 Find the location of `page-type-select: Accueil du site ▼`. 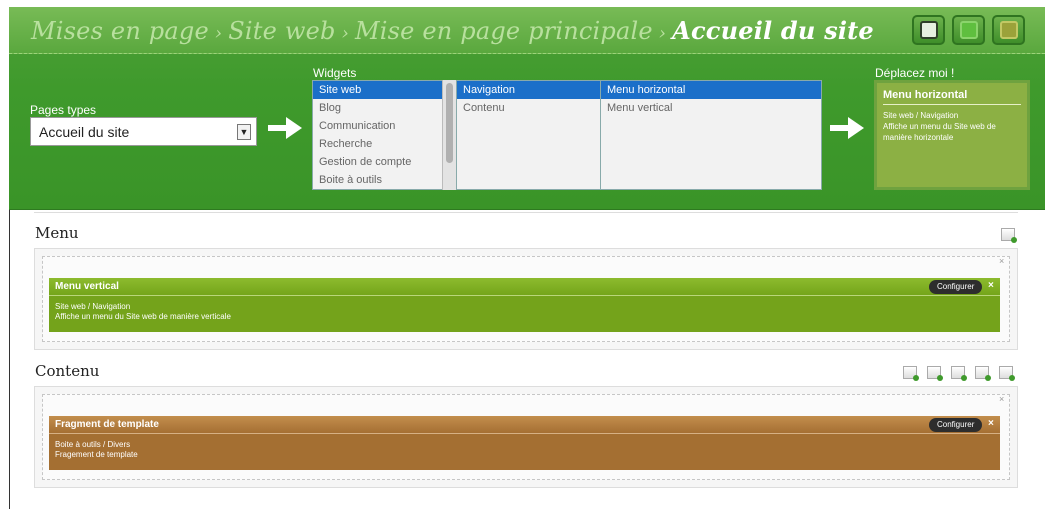

page-type-select: Accueil du site ▼ is located at coordinates (143, 131).